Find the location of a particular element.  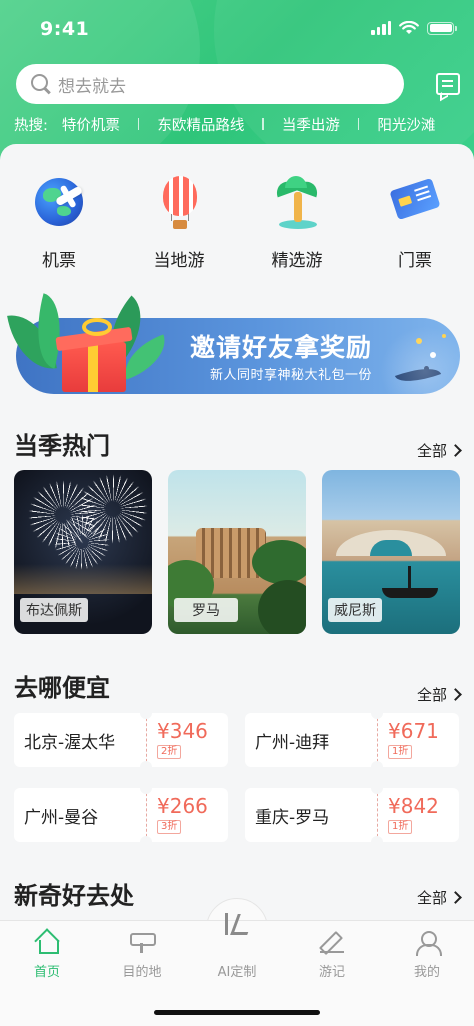

signal-icon is located at coordinates (381, 28).